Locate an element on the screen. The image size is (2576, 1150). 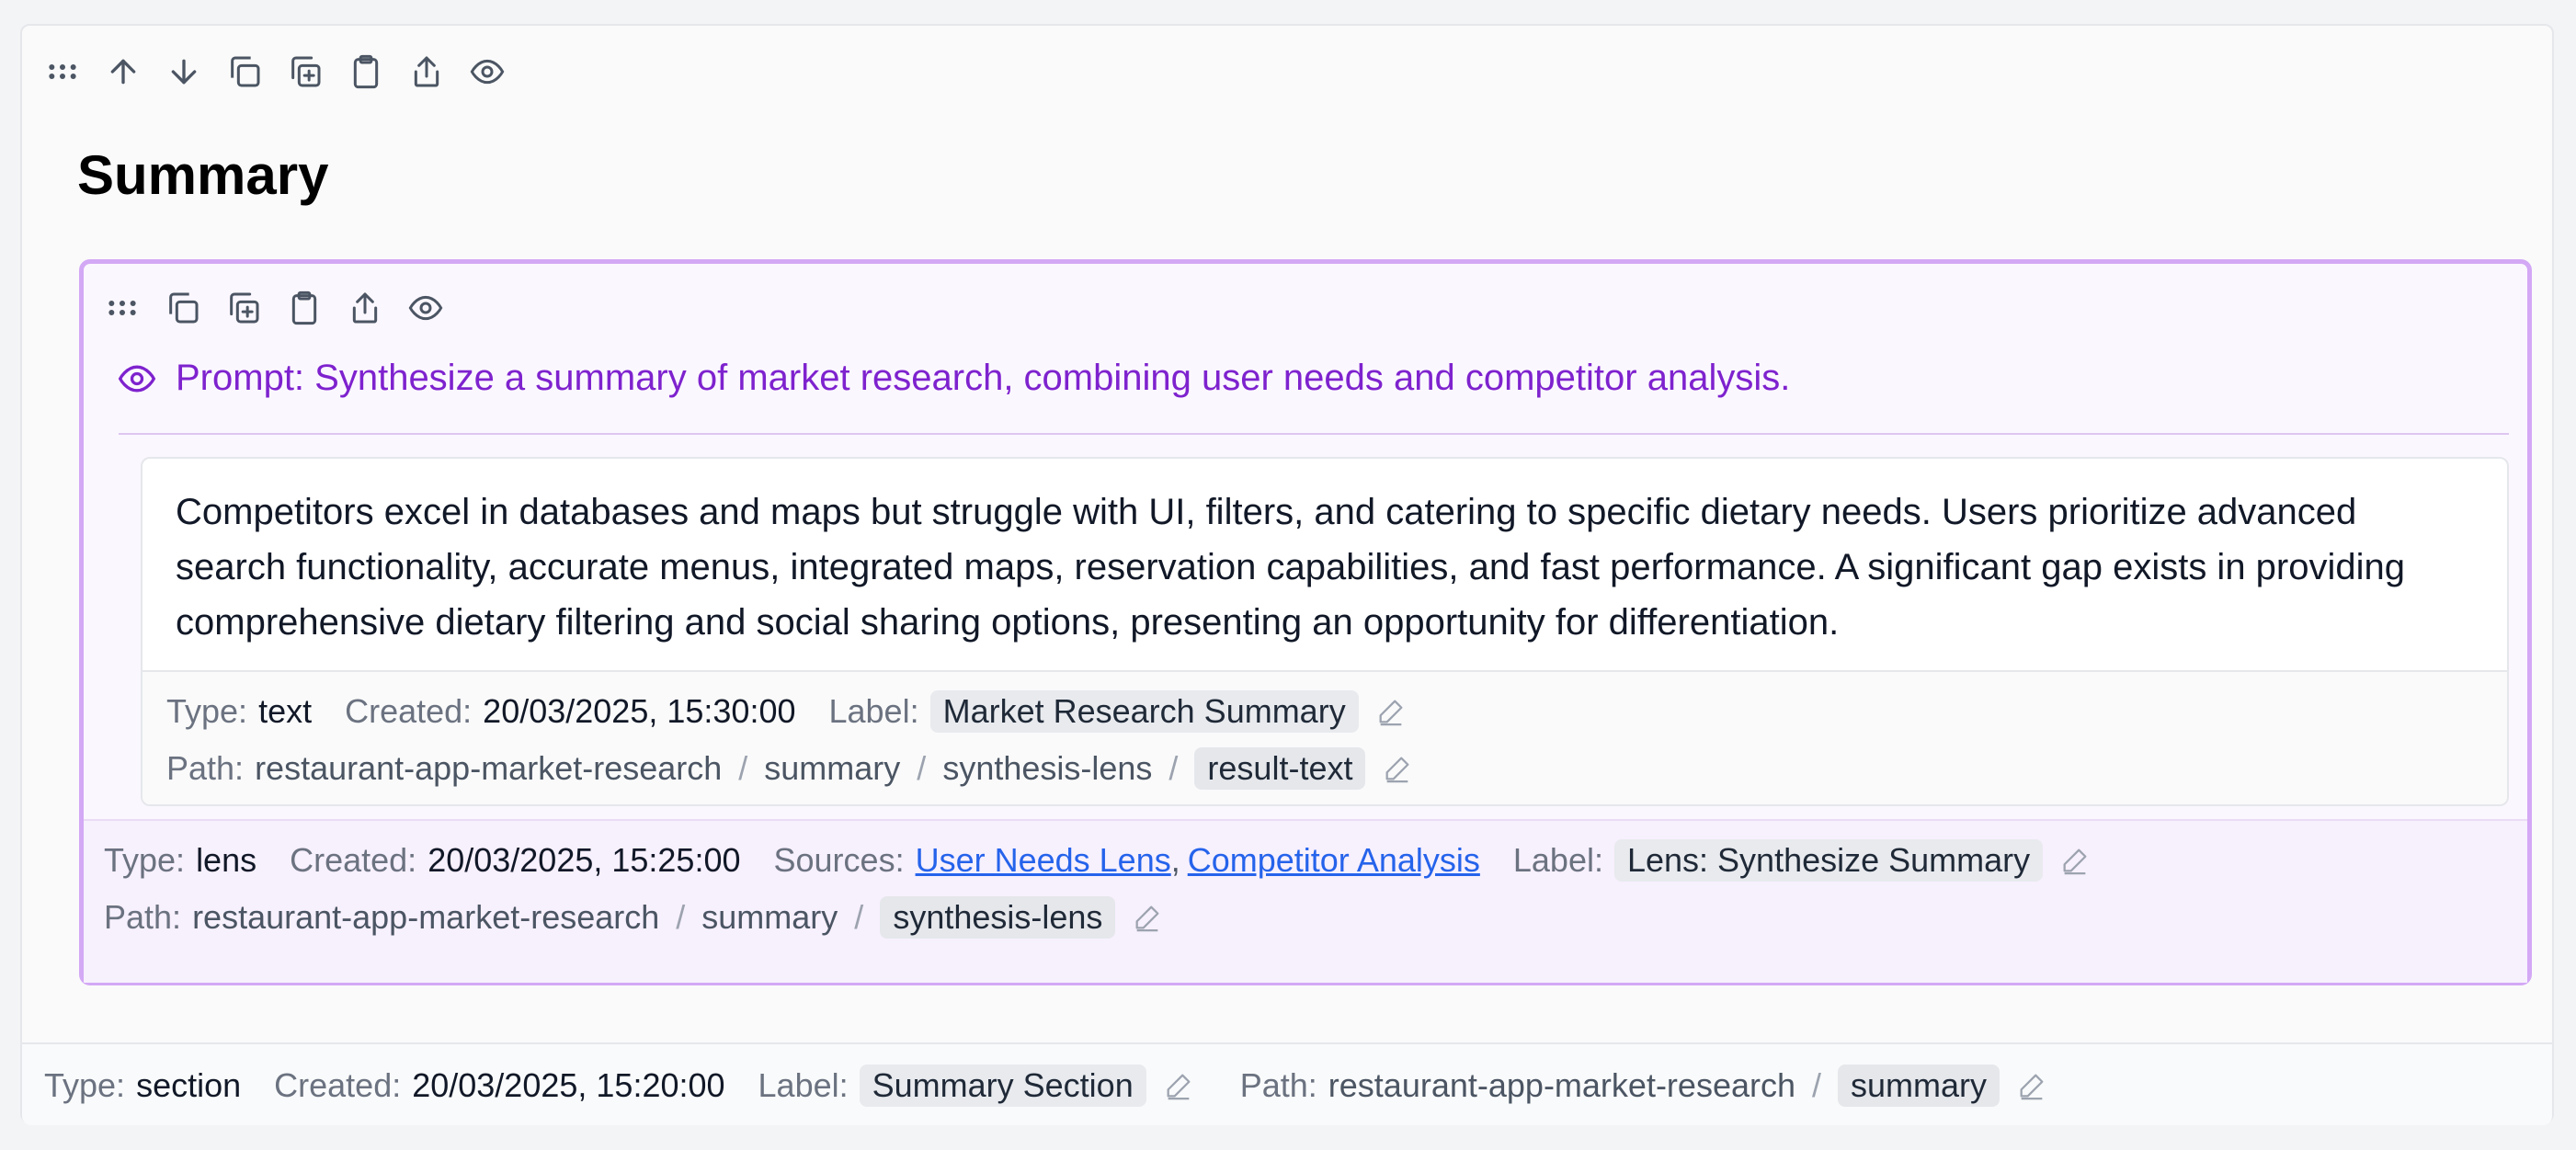
label-chip: Lens: Synthesize Summary is located at coordinates (1828, 860).